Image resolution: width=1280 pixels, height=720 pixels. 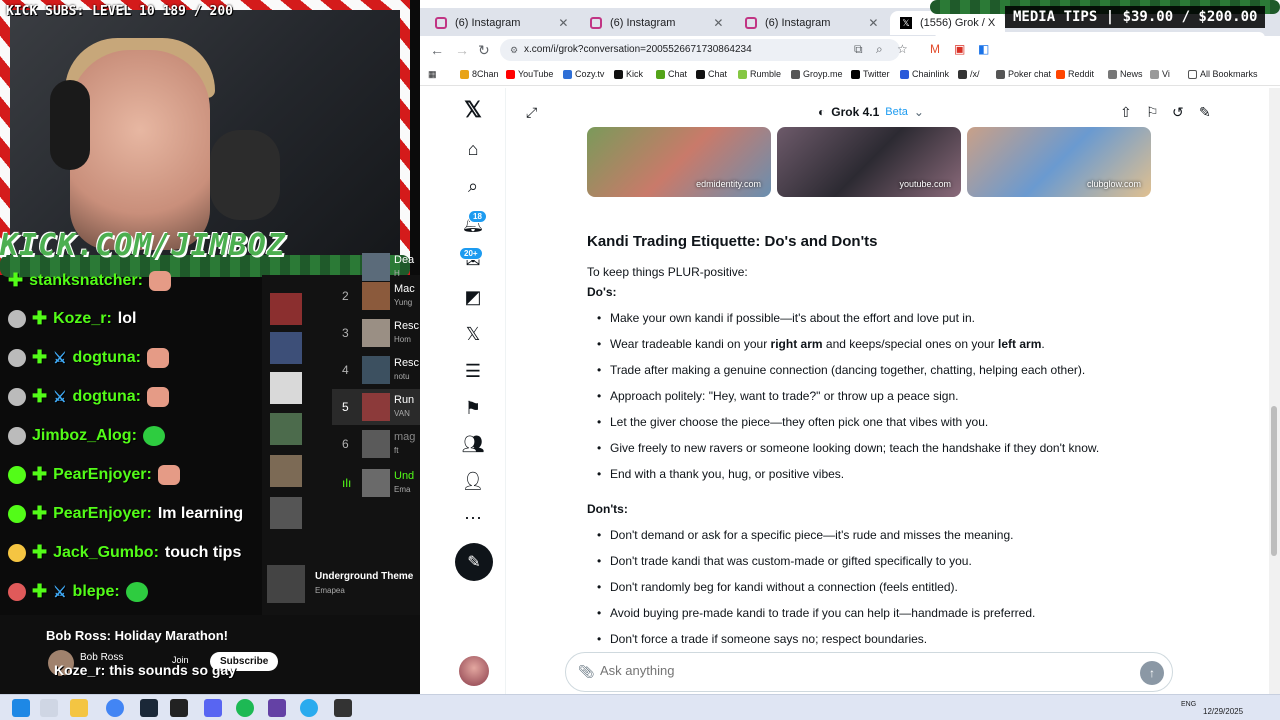 I want to click on steam-icon, so click(x=149, y=708).